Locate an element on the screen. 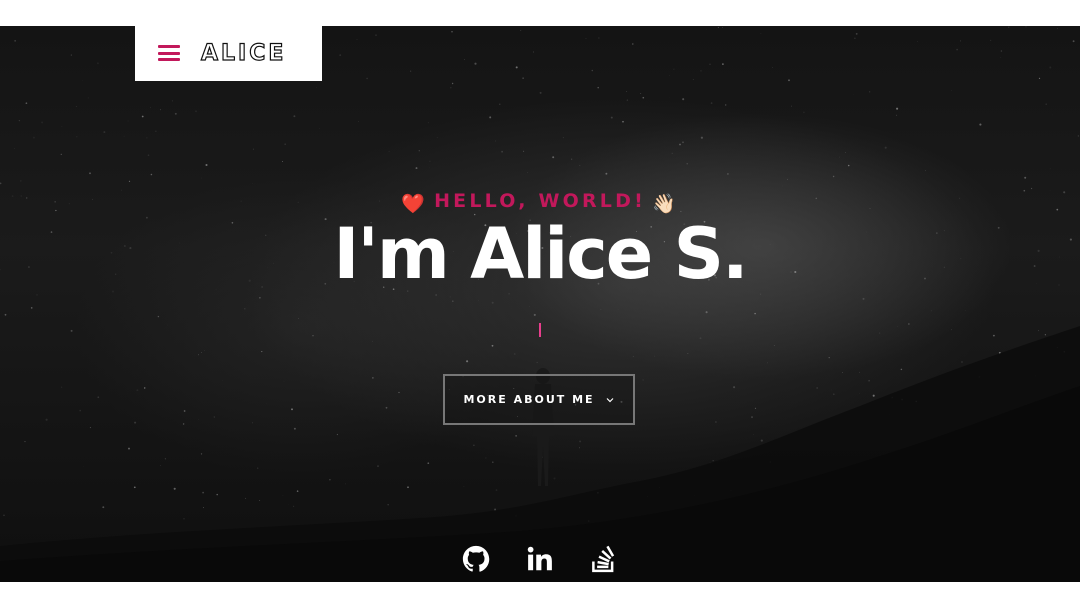  stackoverflow-icon is located at coordinates (603, 559).